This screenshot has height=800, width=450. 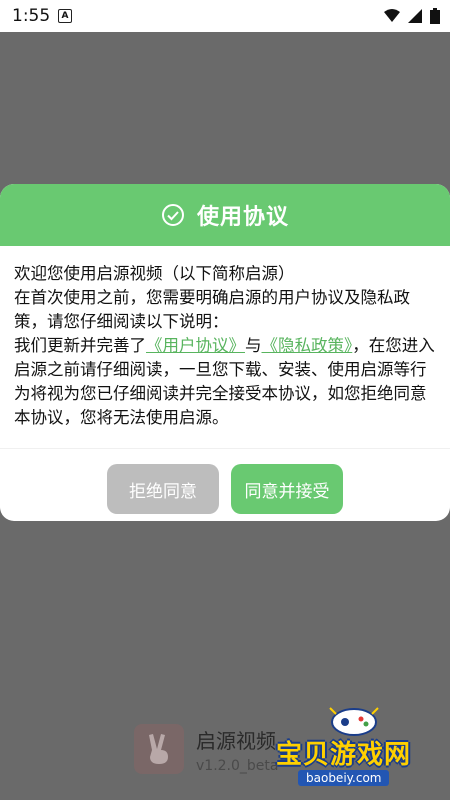 I want to click on wifi-icon, so click(x=392, y=15).